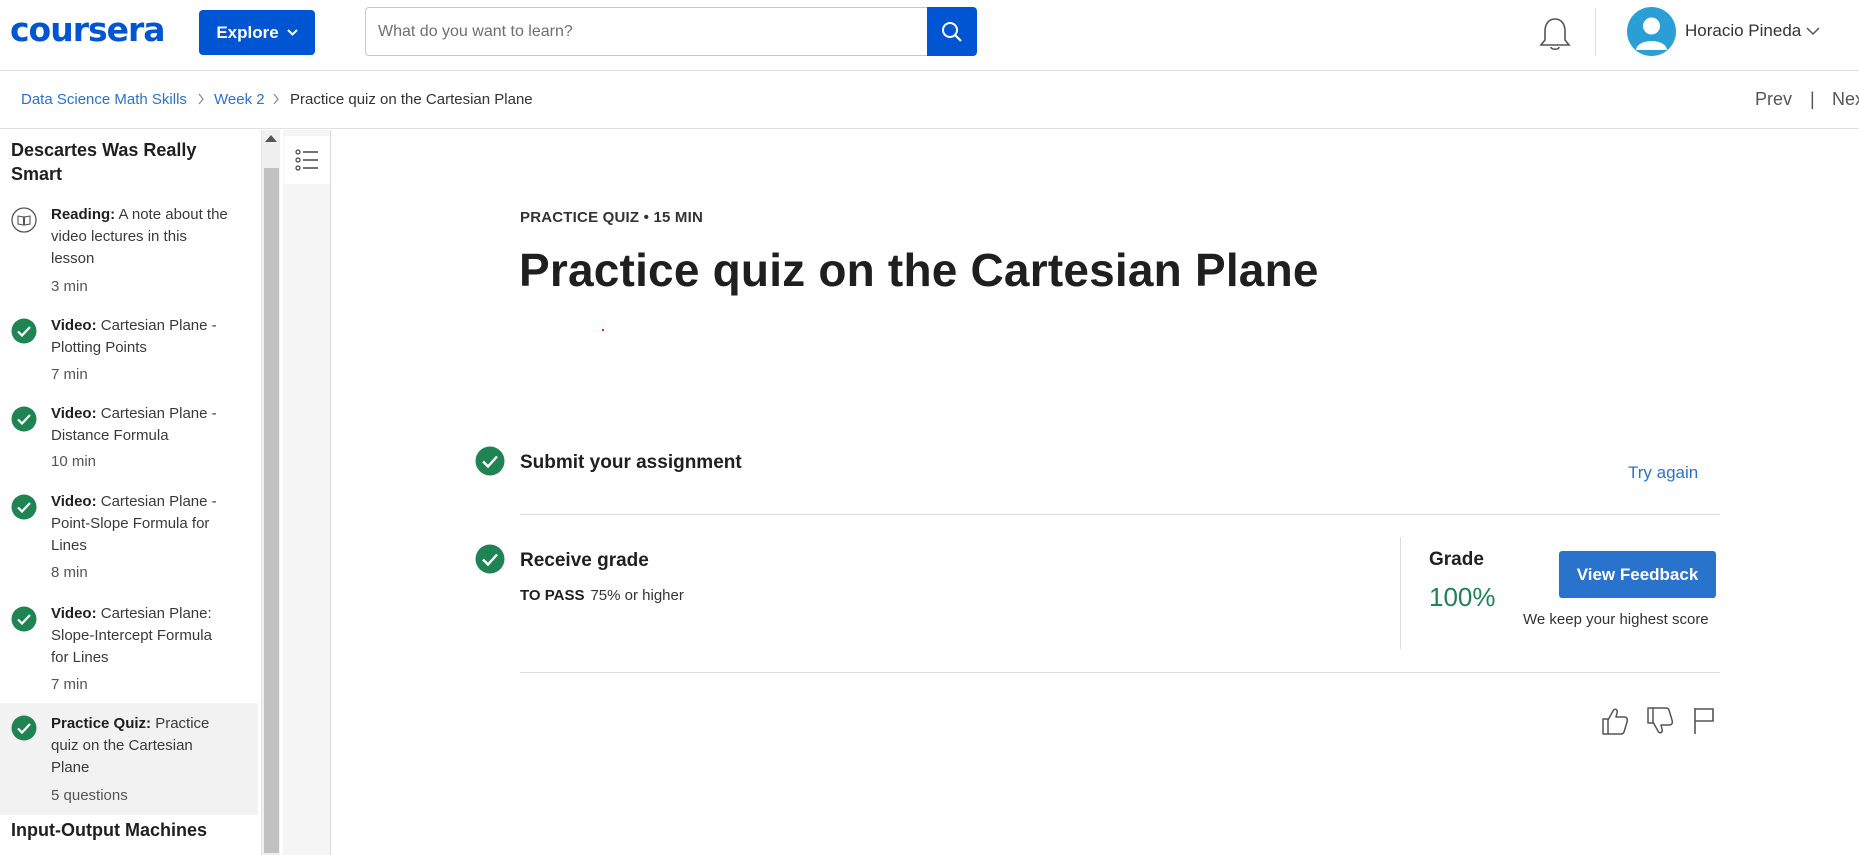 The width and height of the screenshot is (1859, 855). What do you see at coordinates (69, 572) in the screenshot?
I see `sidebar-item-duration: 8 min` at bounding box center [69, 572].